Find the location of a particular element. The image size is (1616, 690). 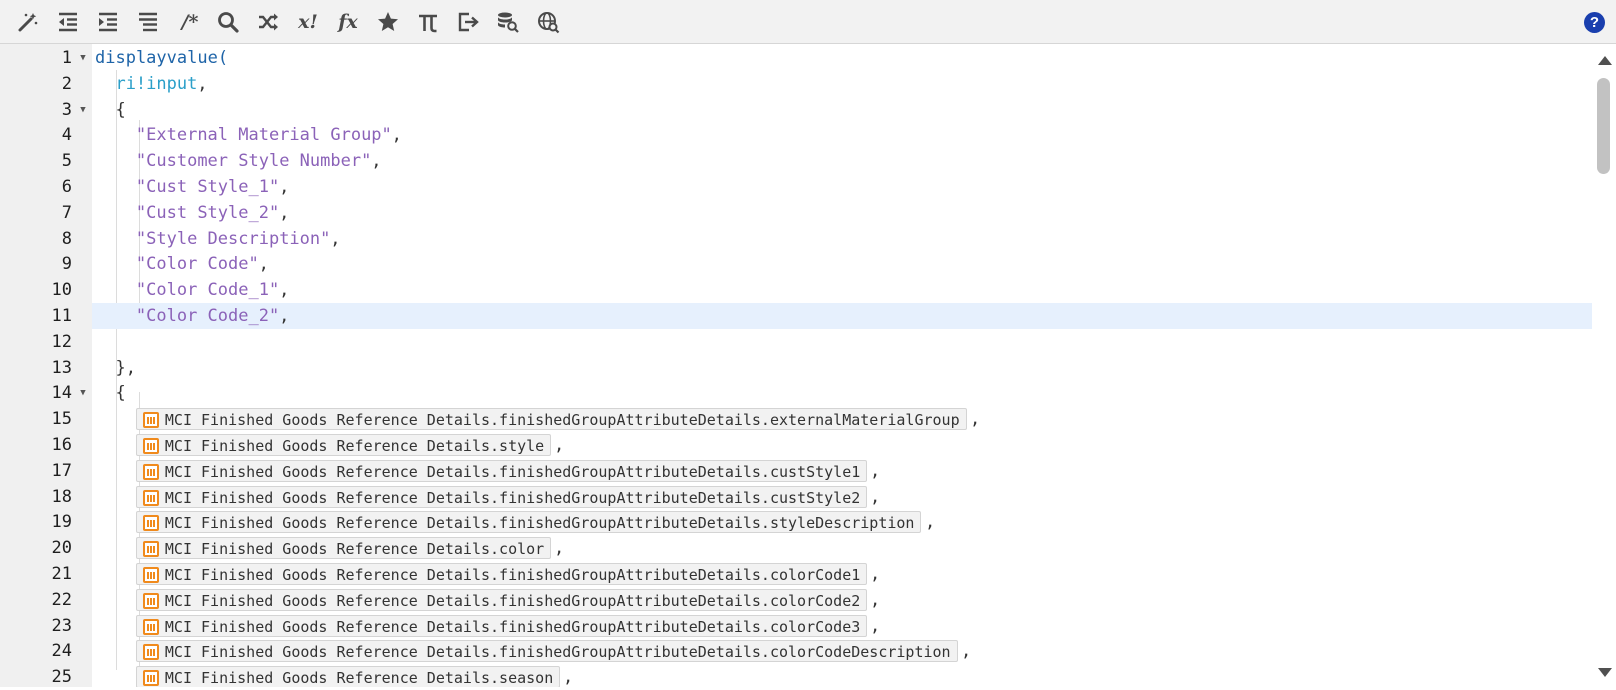

line-number: 20 is located at coordinates (61, 548).